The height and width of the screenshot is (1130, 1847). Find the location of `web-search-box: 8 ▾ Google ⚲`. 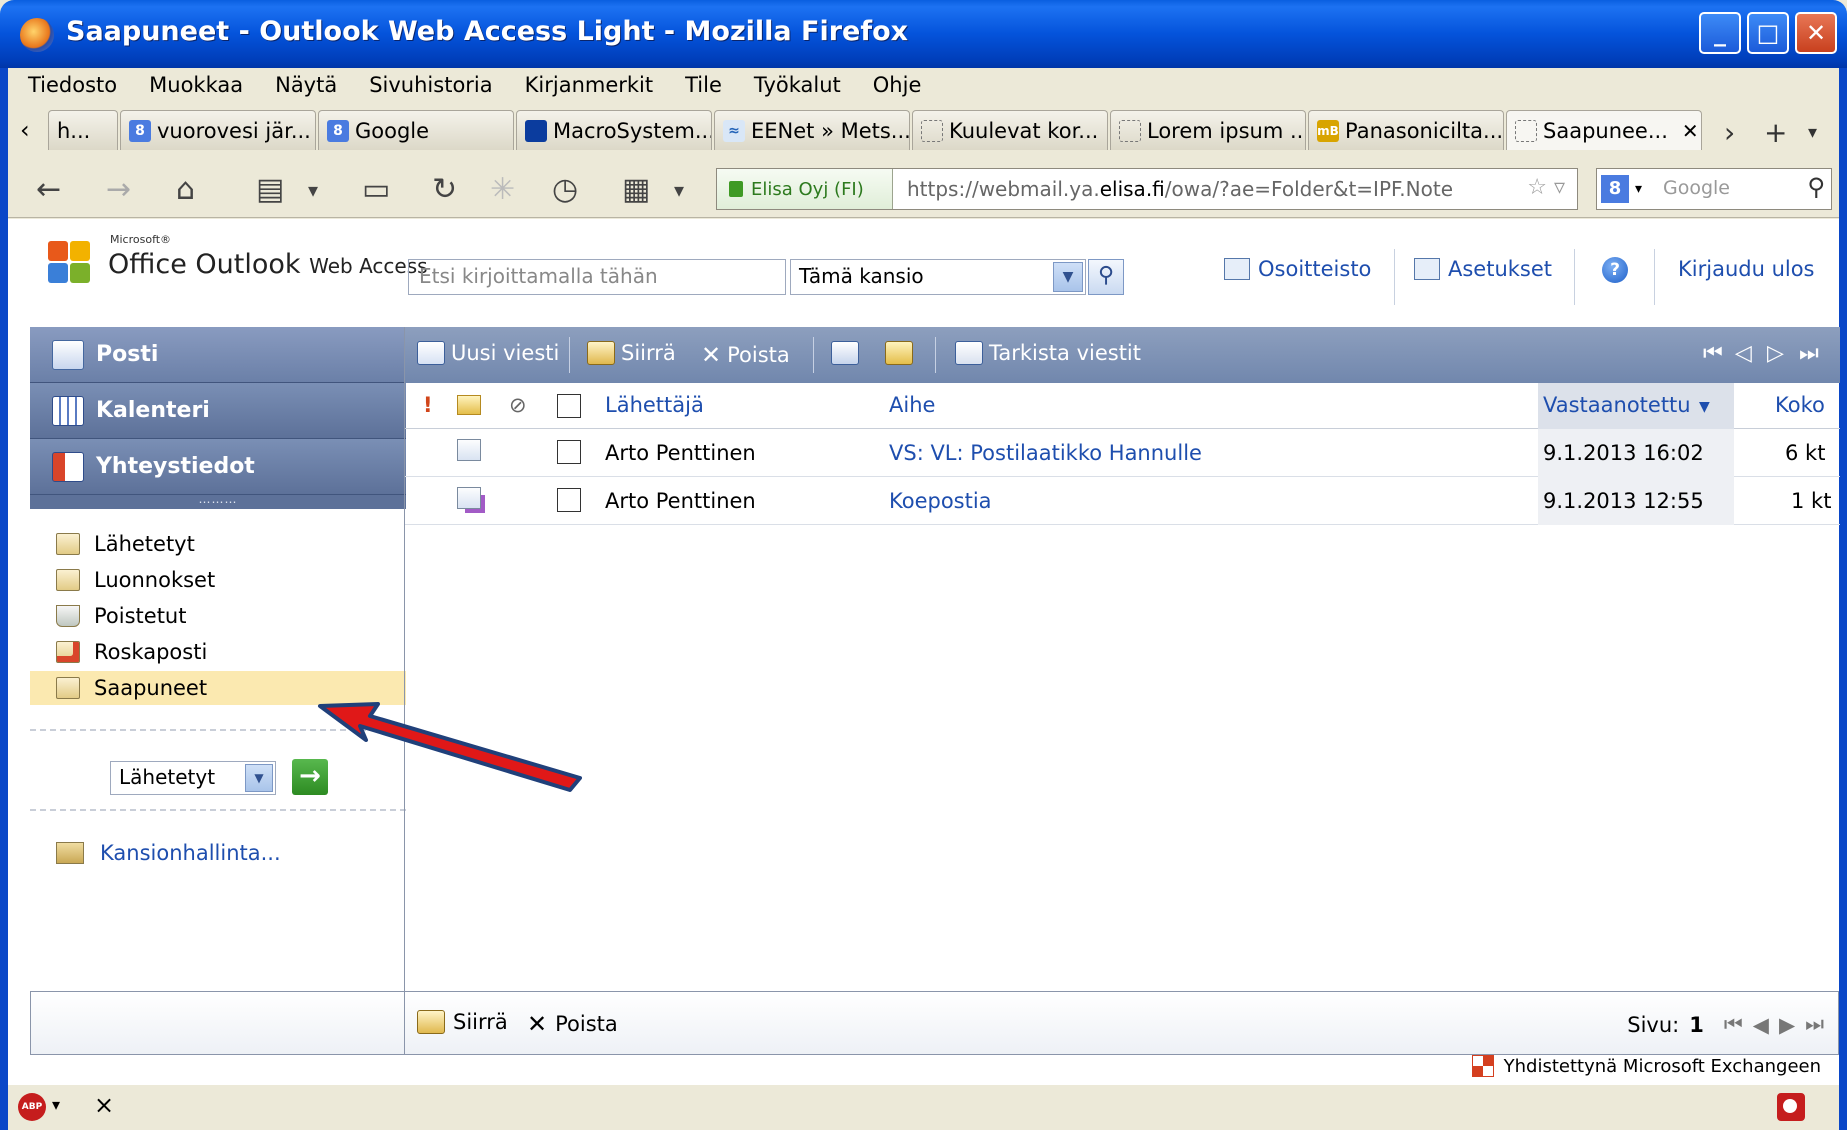

web-search-box: 8 ▾ Google ⚲ is located at coordinates (1714, 189).